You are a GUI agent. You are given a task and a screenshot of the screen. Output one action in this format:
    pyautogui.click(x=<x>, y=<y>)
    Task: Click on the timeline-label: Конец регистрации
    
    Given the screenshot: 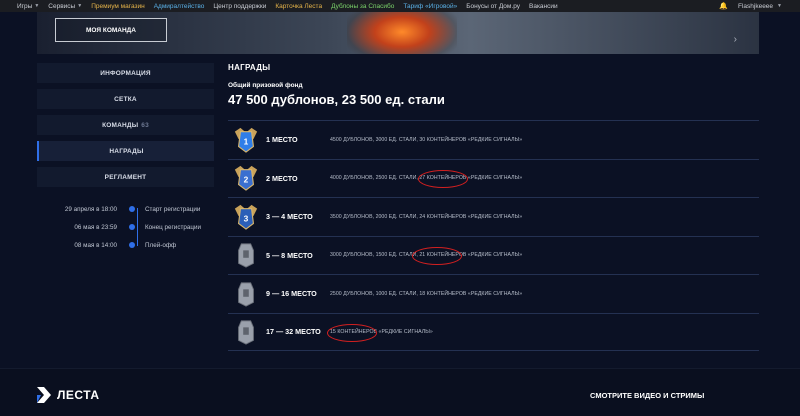 What is the action you would take?
    pyautogui.click(x=173, y=227)
    